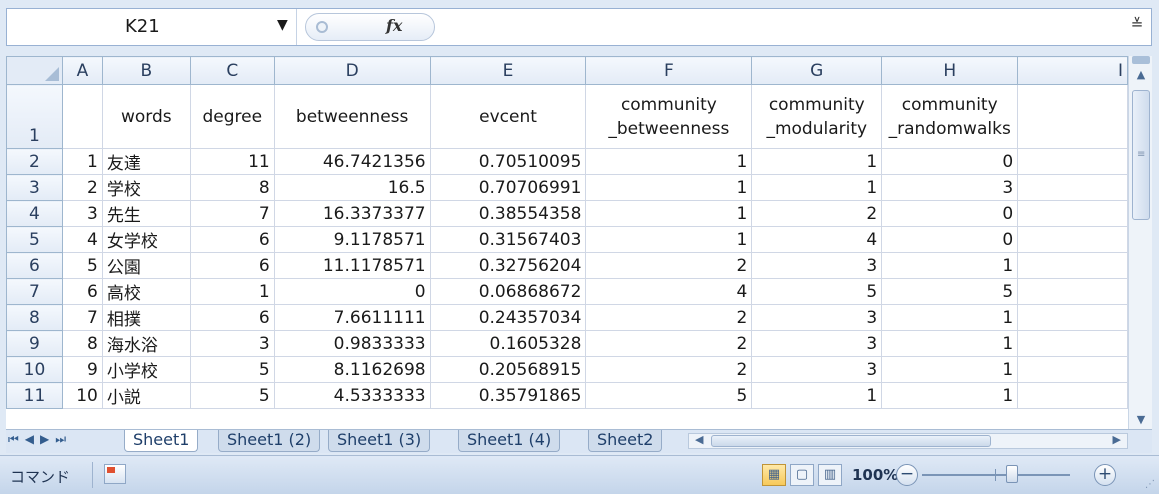  What do you see at coordinates (282, 25) in the screenshot?
I see `name-box-dropdown-icon: ▼` at bounding box center [282, 25].